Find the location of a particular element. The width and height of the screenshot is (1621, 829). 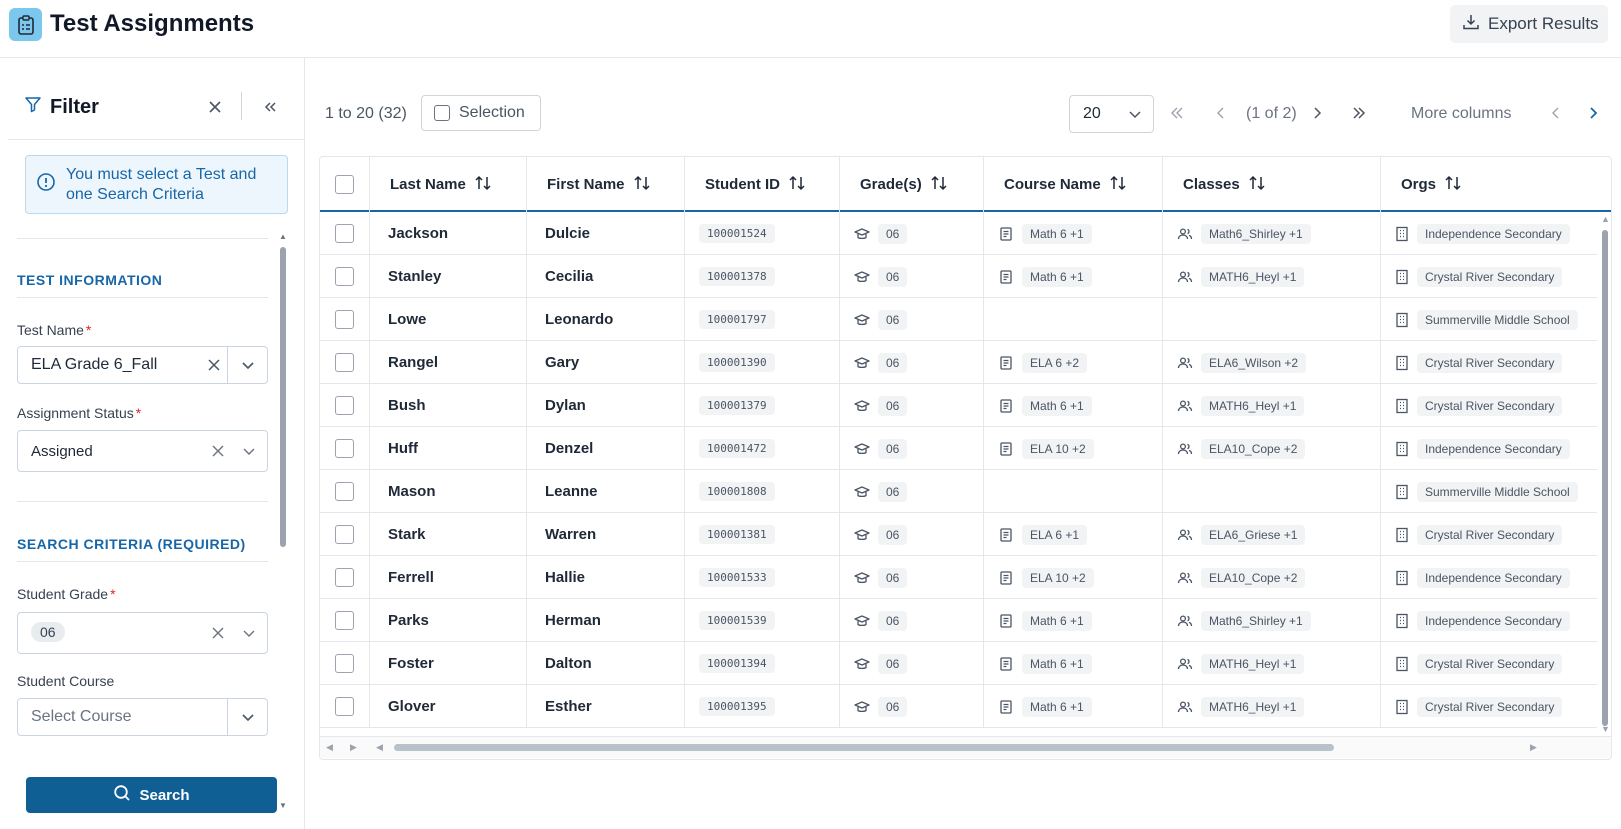

column-header-classes: Classes is located at coordinates (1272, 184).